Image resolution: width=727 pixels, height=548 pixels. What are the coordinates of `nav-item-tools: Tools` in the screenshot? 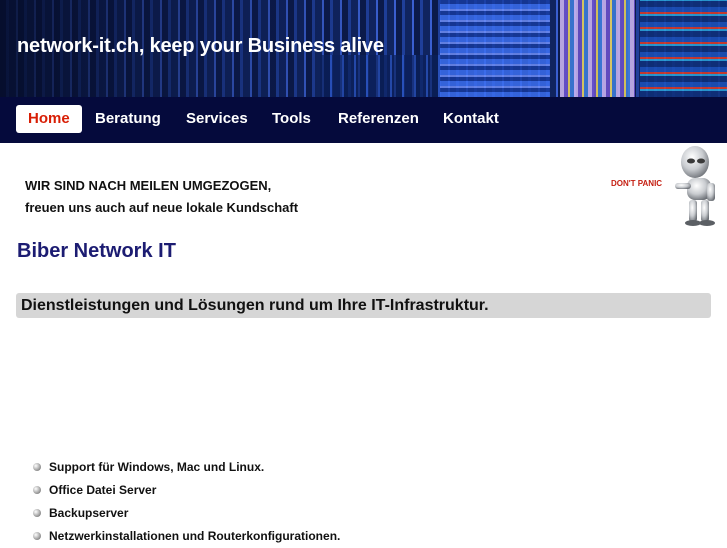 It's located at (291, 119).